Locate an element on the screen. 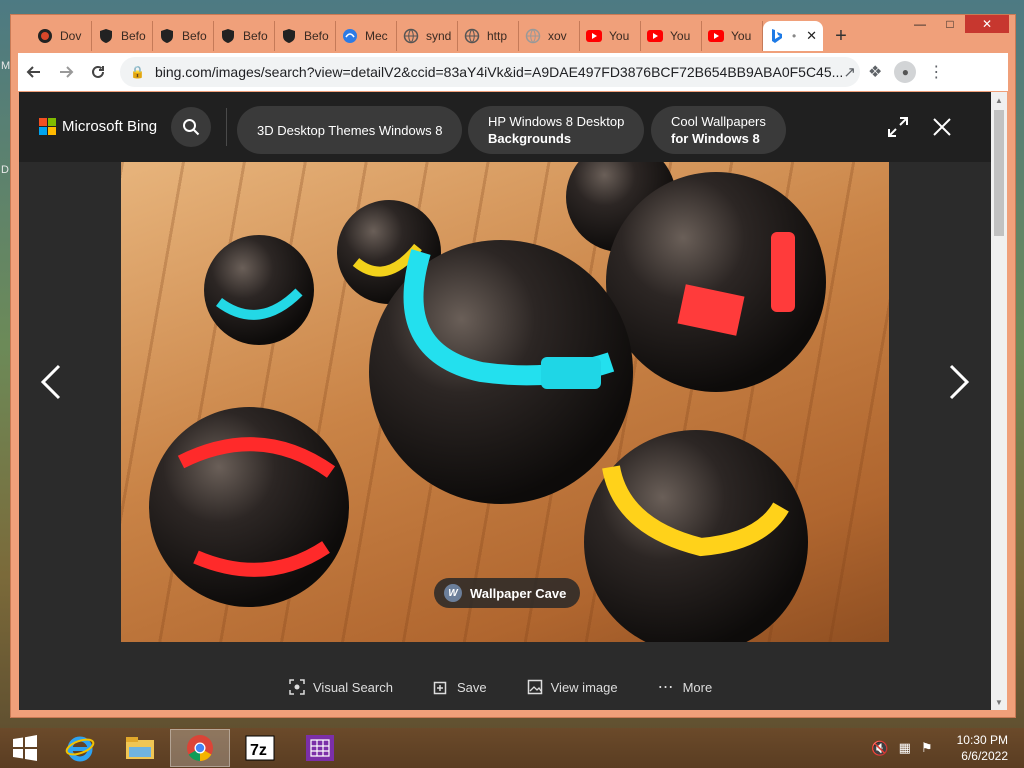  minimize-button: — is located at coordinates (920, 24).